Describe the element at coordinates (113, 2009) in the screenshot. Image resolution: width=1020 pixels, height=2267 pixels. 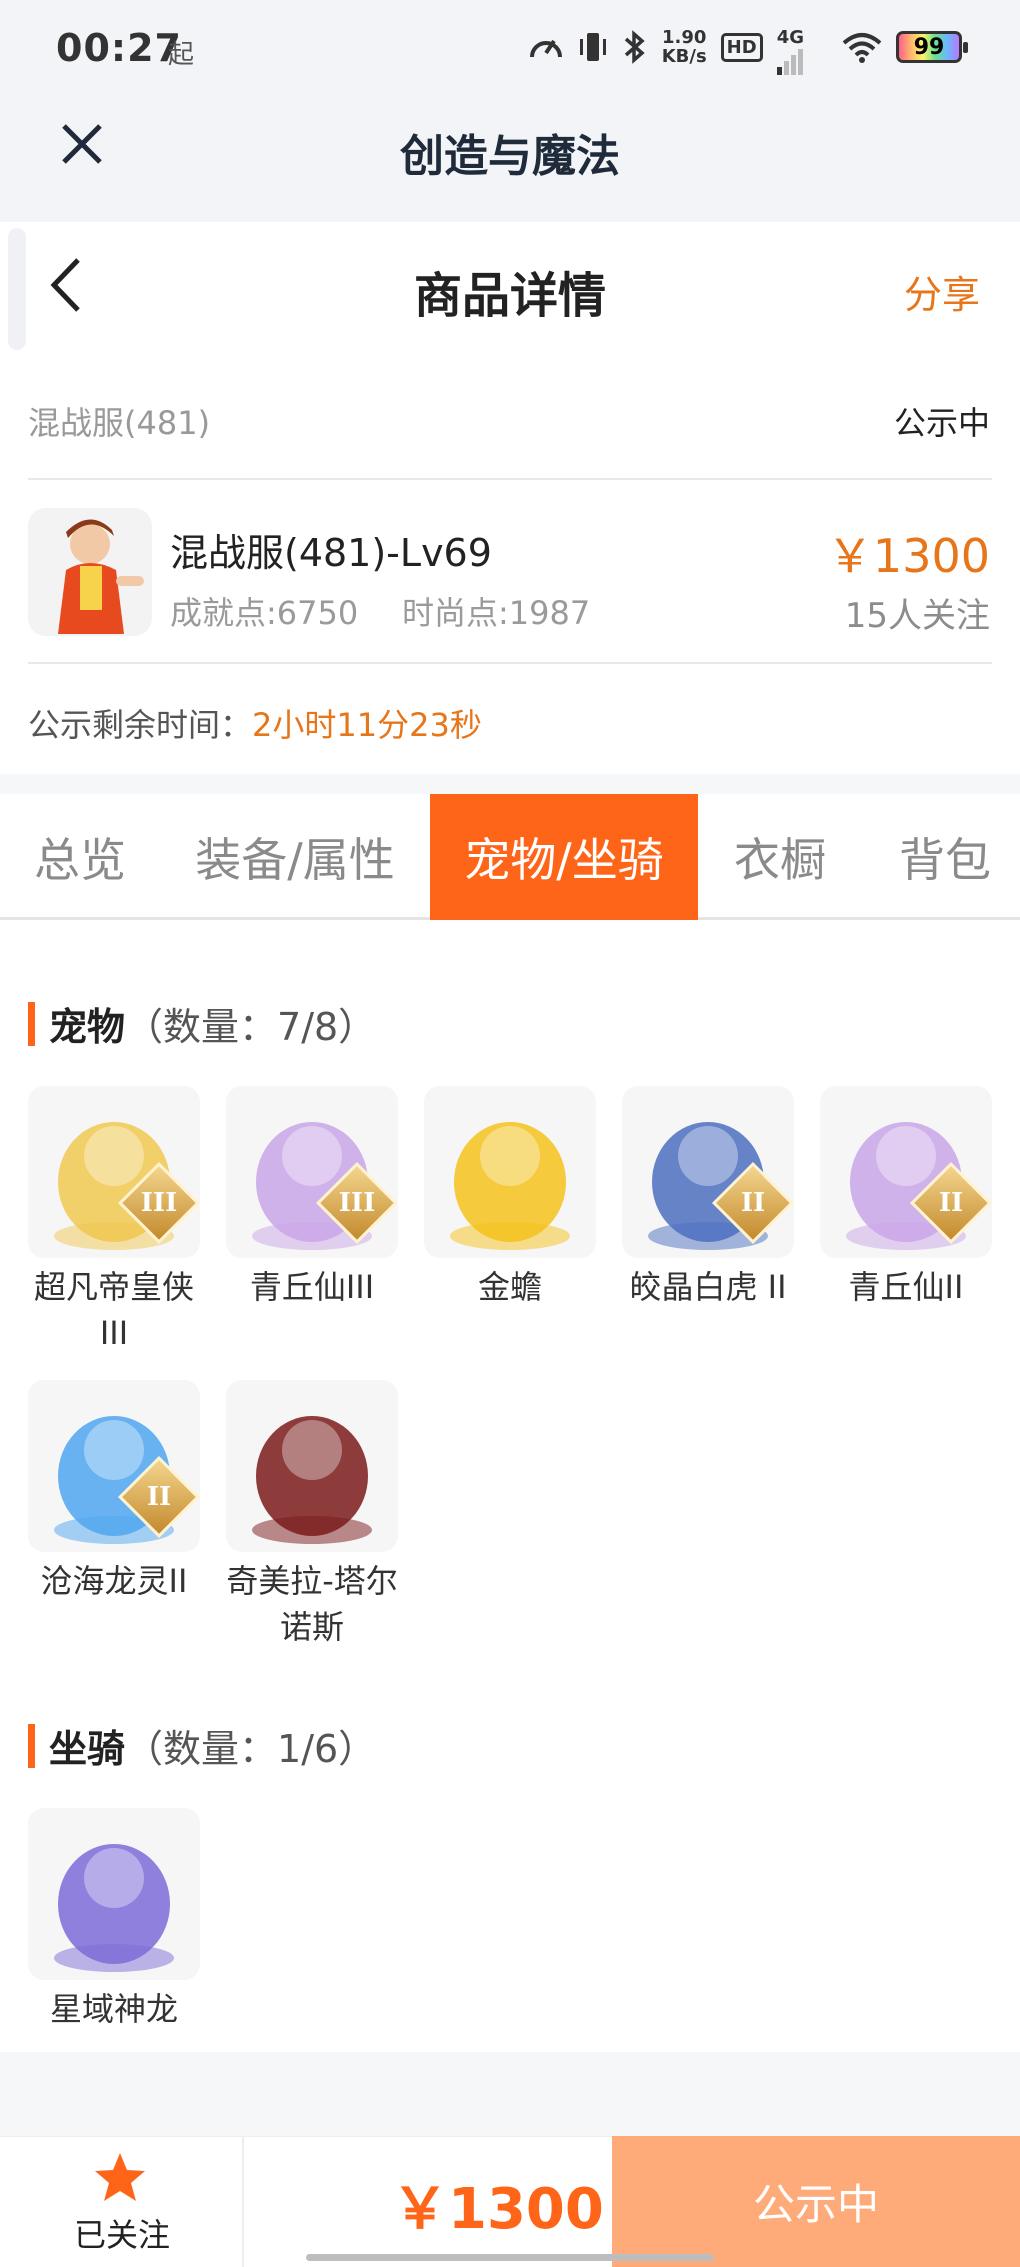
I see `pet-name: 星域神龙` at that location.